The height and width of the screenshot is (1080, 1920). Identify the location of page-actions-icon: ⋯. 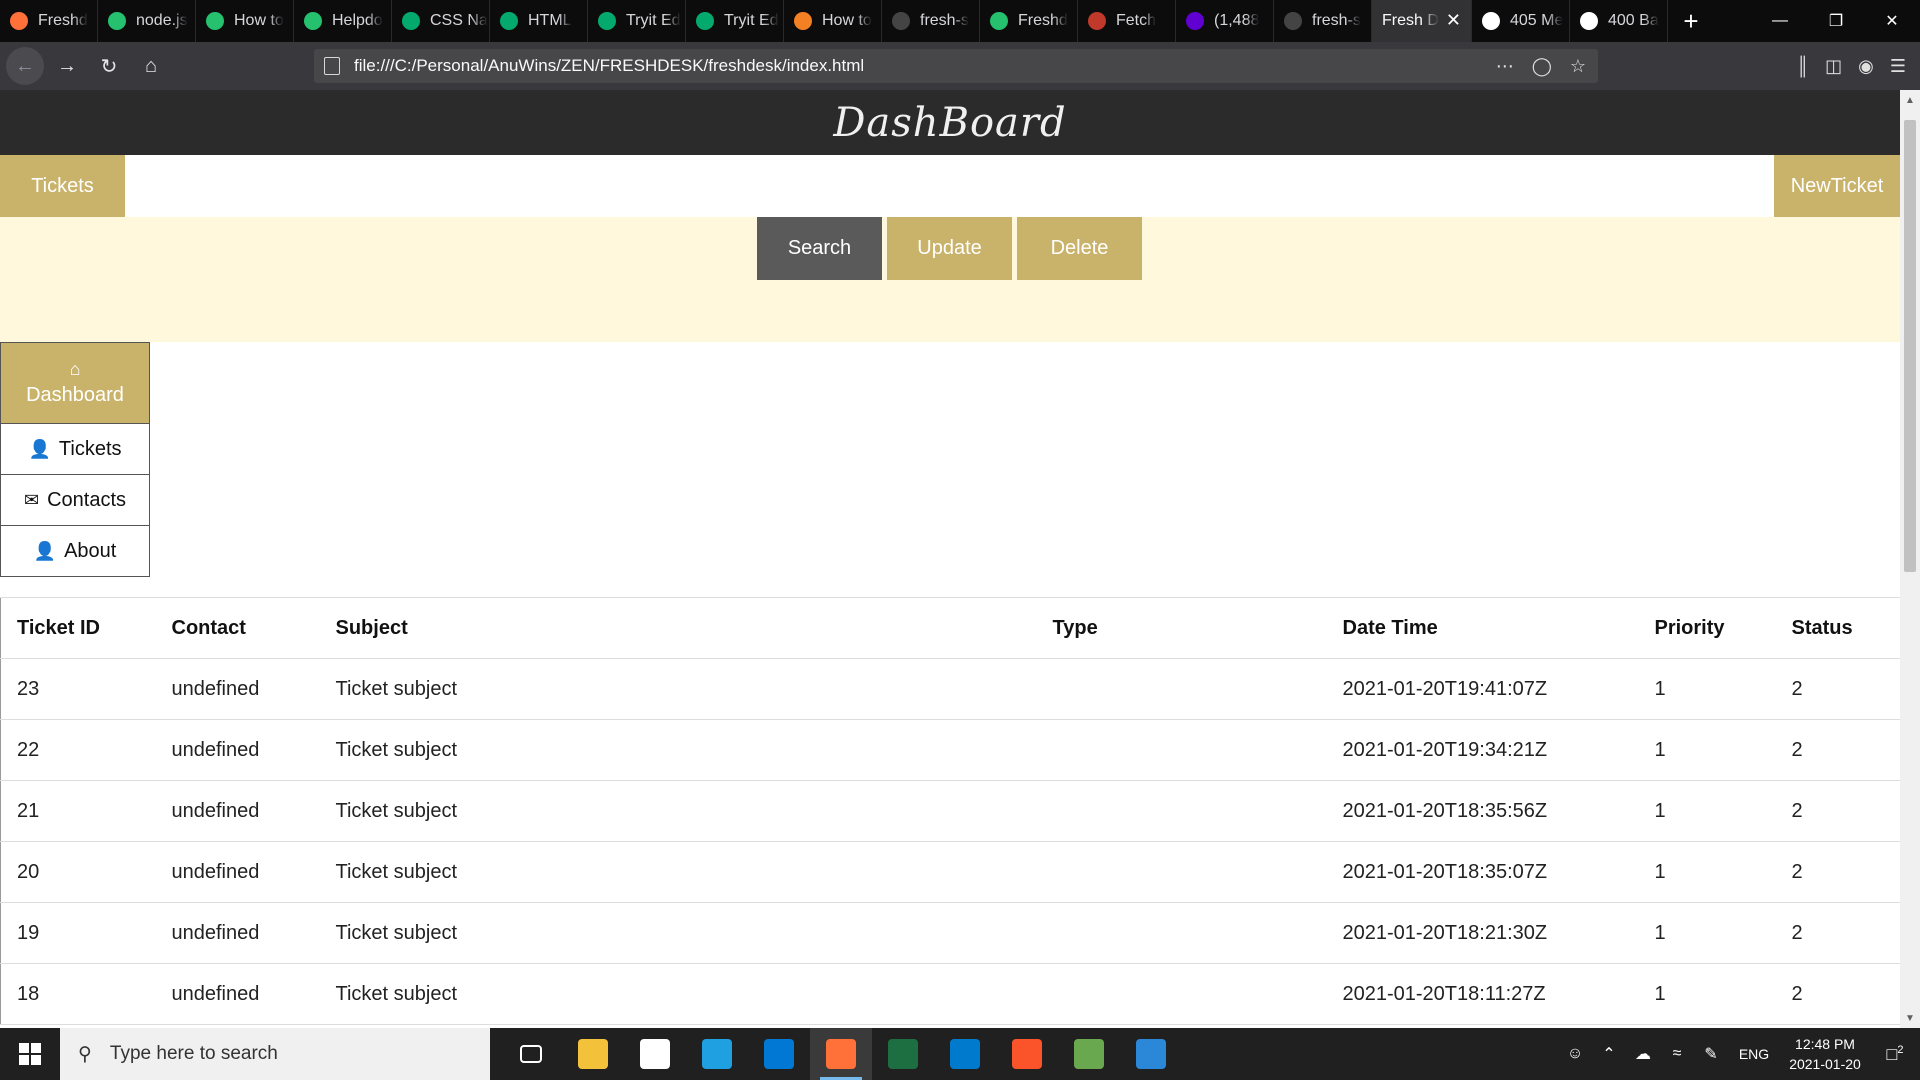
(1505, 66).